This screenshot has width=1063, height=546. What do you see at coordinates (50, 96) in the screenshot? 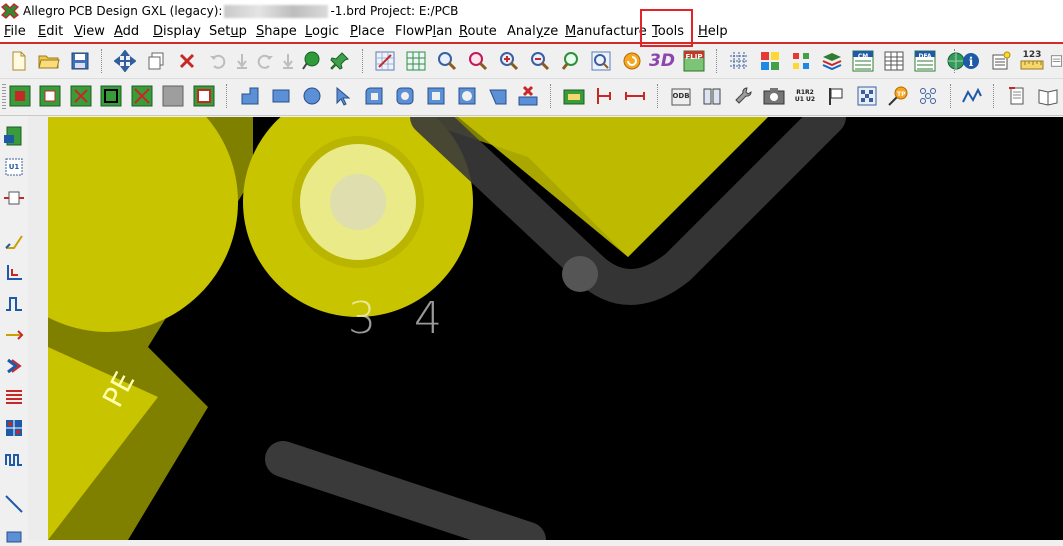
I see `add-pin-2-icon` at bounding box center [50, 96].